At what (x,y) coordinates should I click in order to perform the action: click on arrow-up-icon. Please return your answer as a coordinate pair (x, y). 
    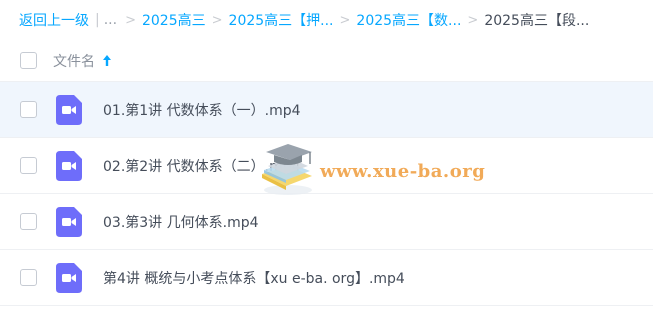
    Looking at the image, I should click on (107, 60).